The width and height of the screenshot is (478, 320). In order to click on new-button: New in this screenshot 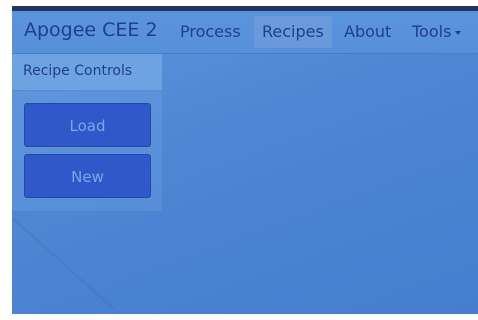, I will do `click(87, 176)`.